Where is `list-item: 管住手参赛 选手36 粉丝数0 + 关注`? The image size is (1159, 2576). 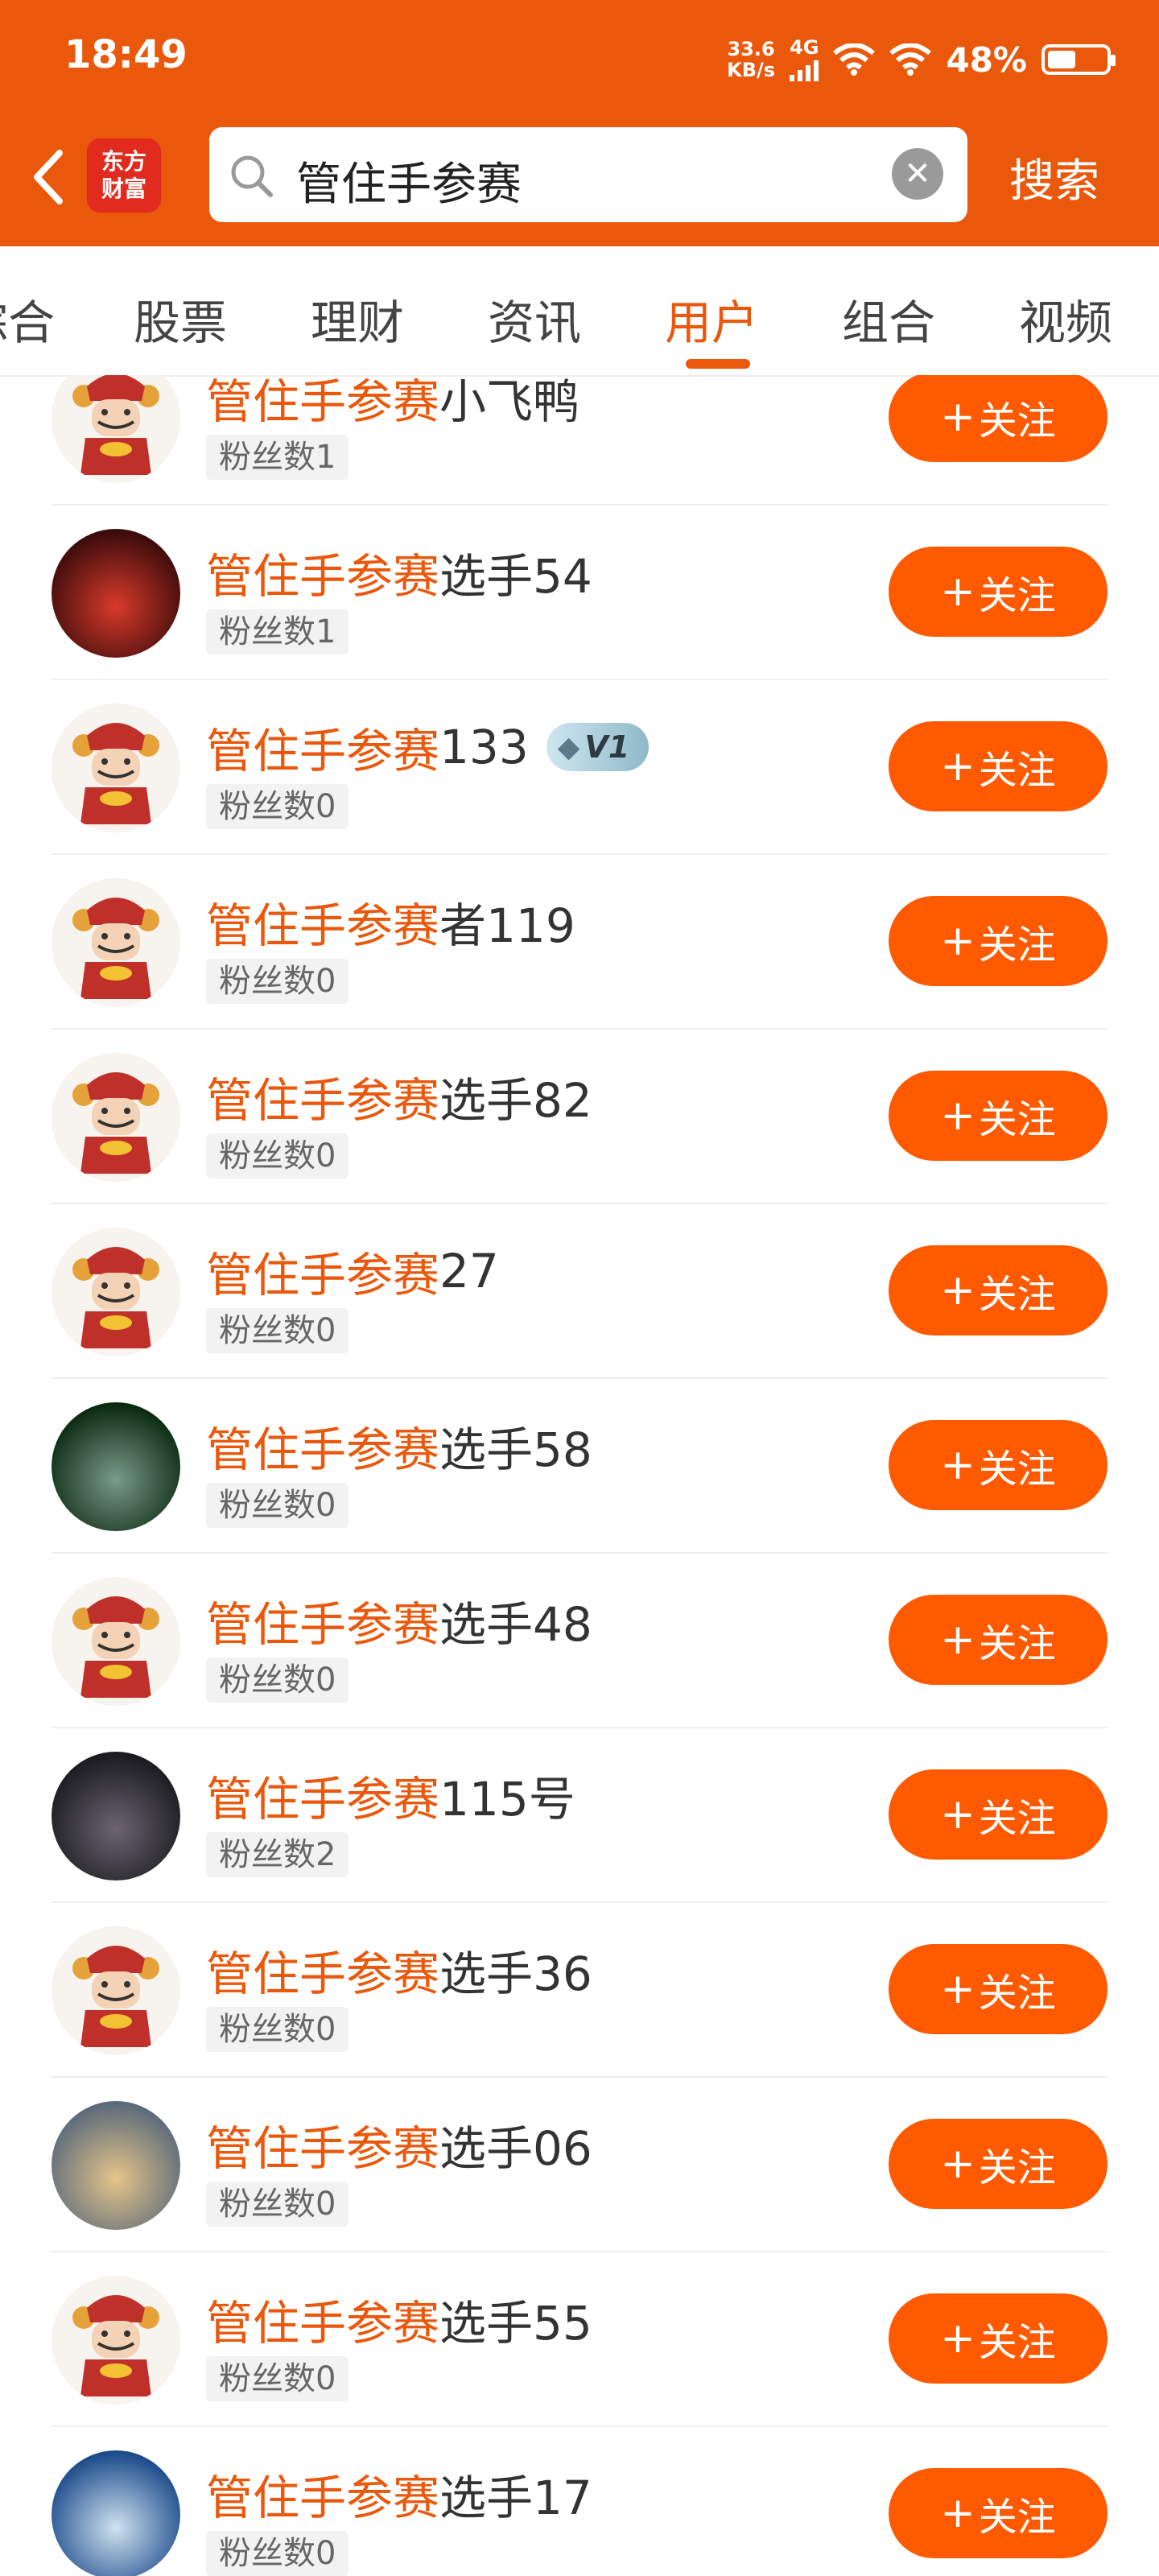
list-item: 管住手参赛 选手36 粉丝数0 + 关注 is located at coordinates (579, 1990).